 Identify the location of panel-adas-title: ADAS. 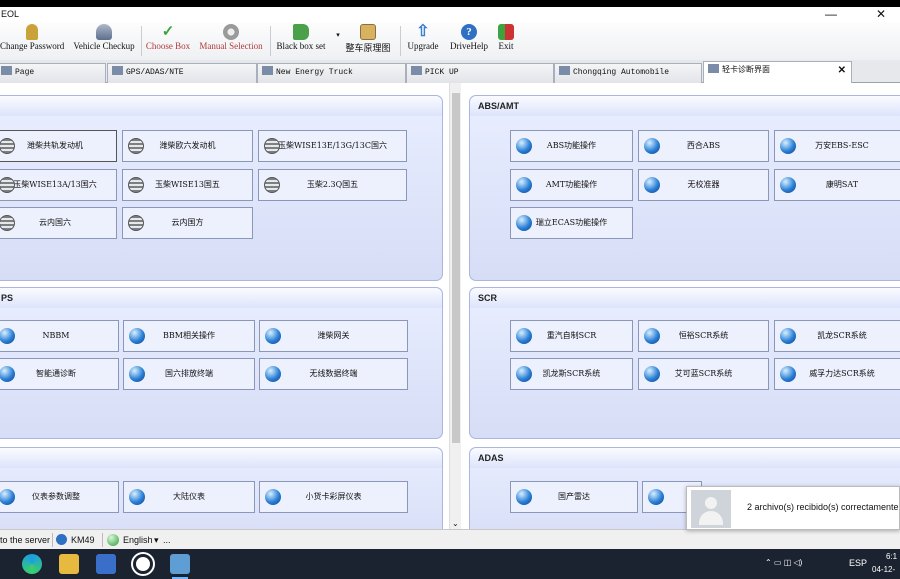
(685, 458).